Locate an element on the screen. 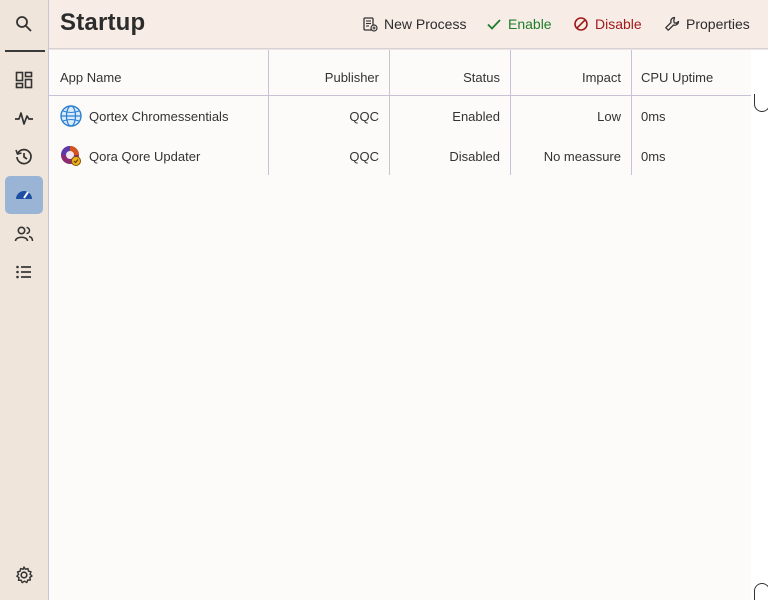 This screenshot has width=768, height=600. vertical-scrollbar is located at coordinates (759, 325).